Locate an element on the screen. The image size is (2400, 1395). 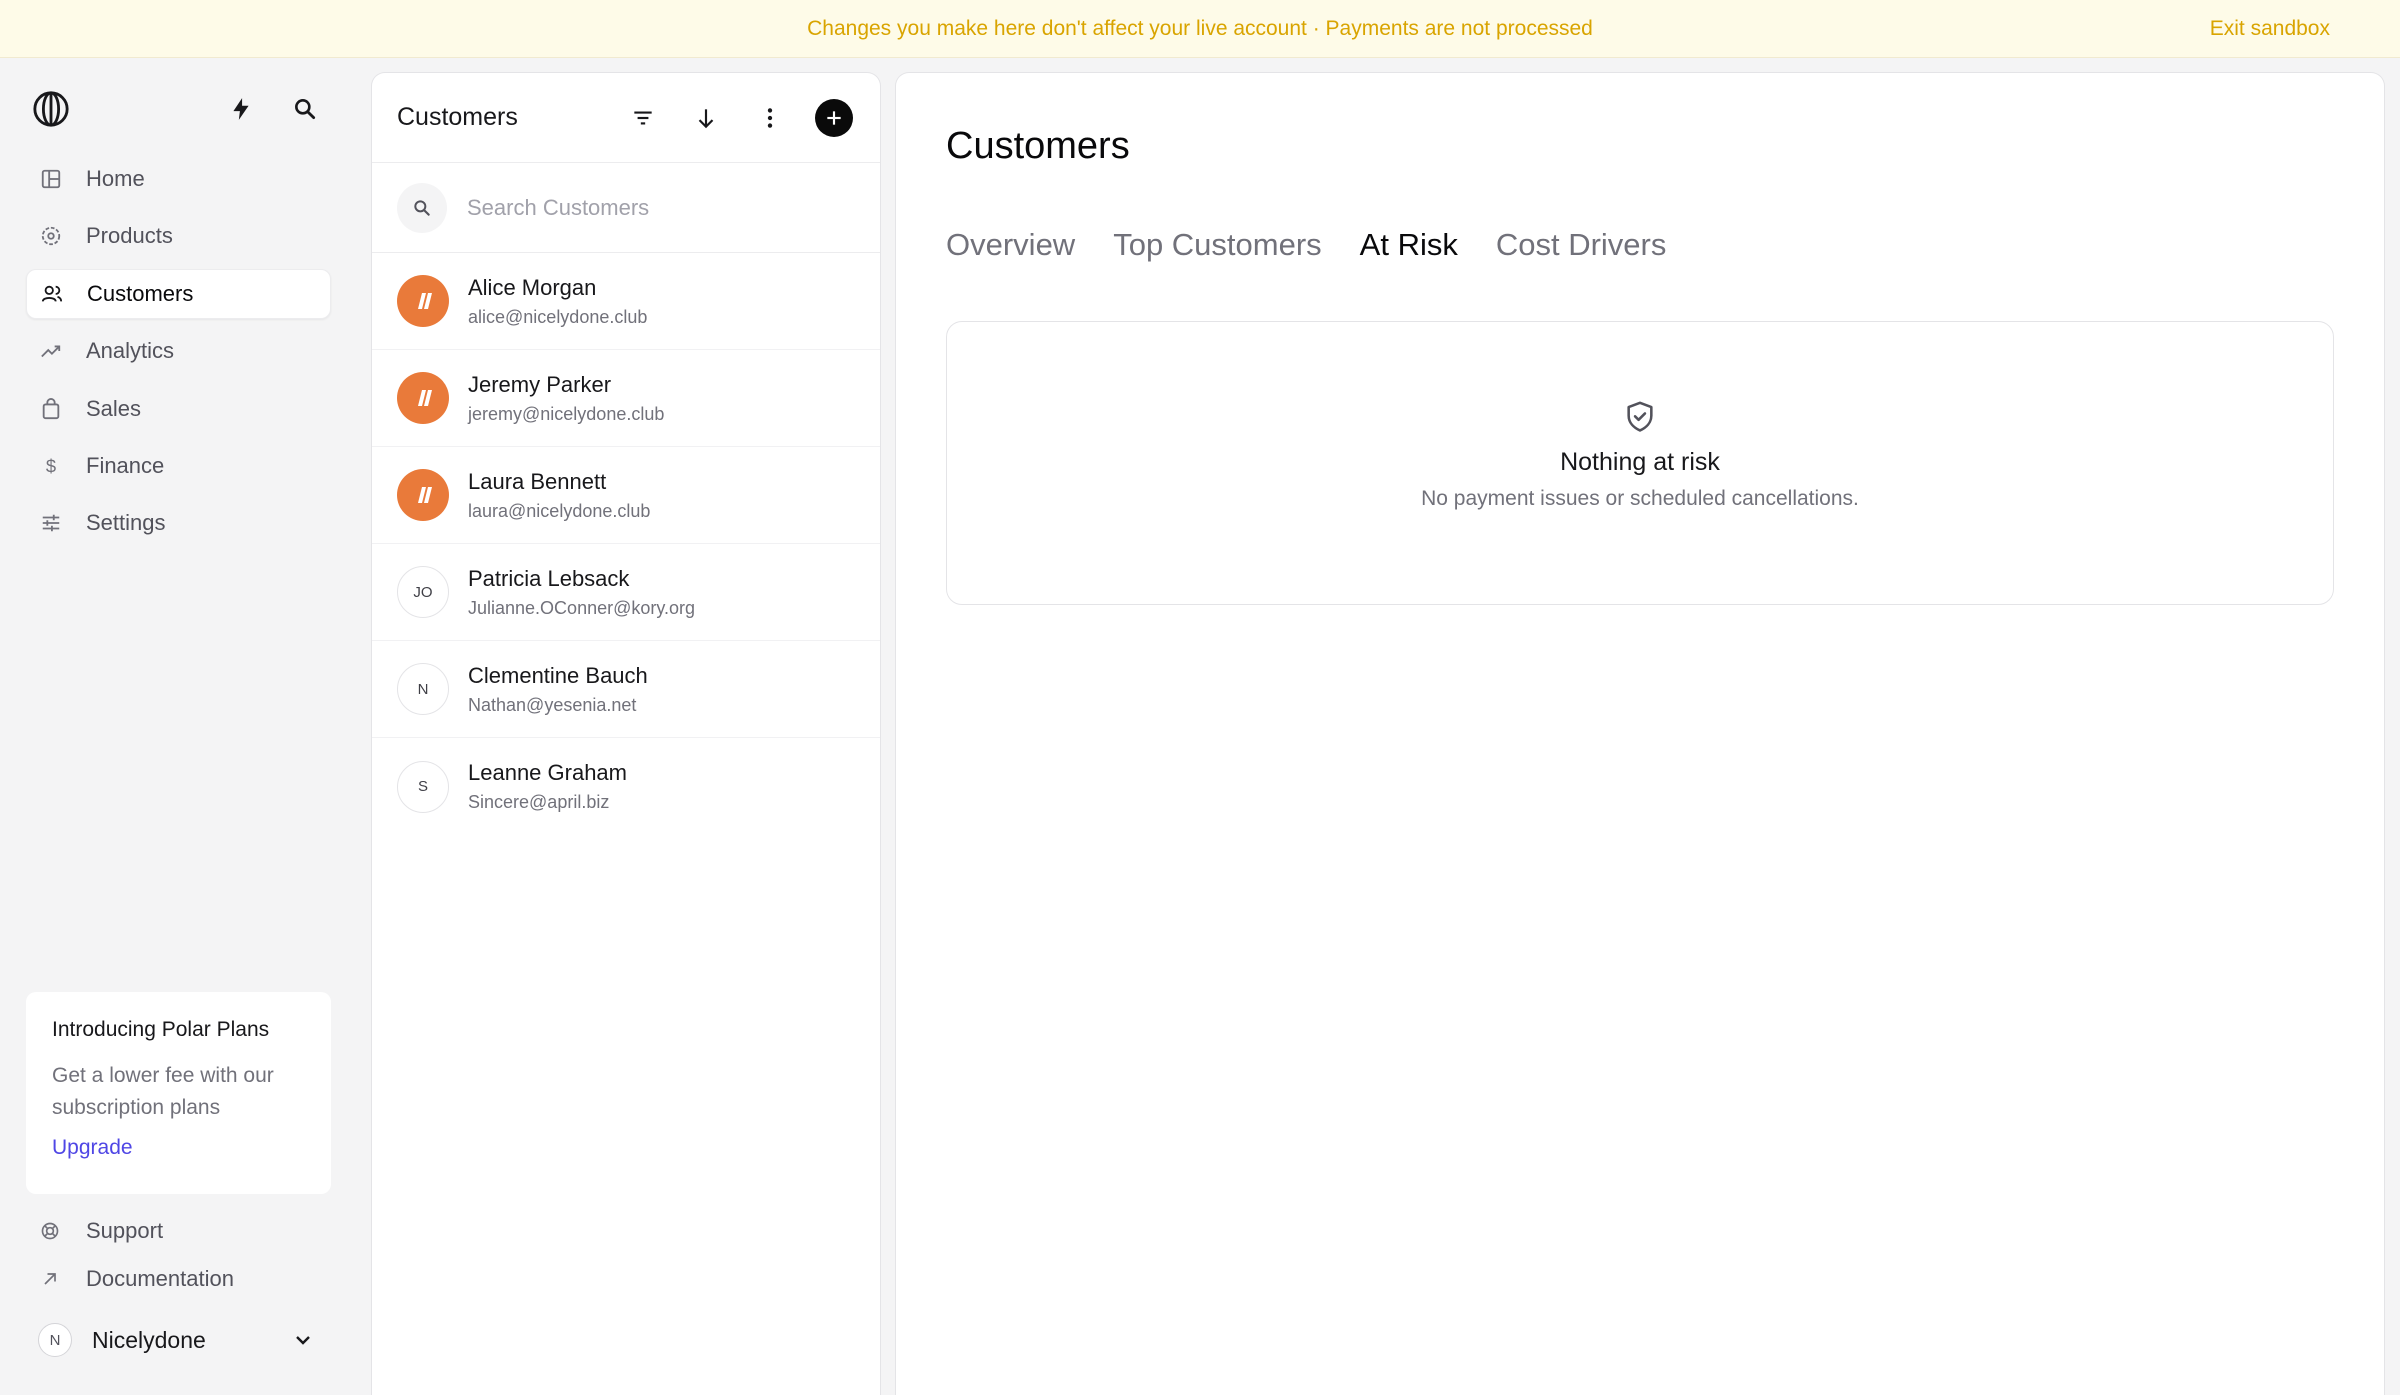
customer-name: Patricia Lebsack is located at coordinates (549, 578).